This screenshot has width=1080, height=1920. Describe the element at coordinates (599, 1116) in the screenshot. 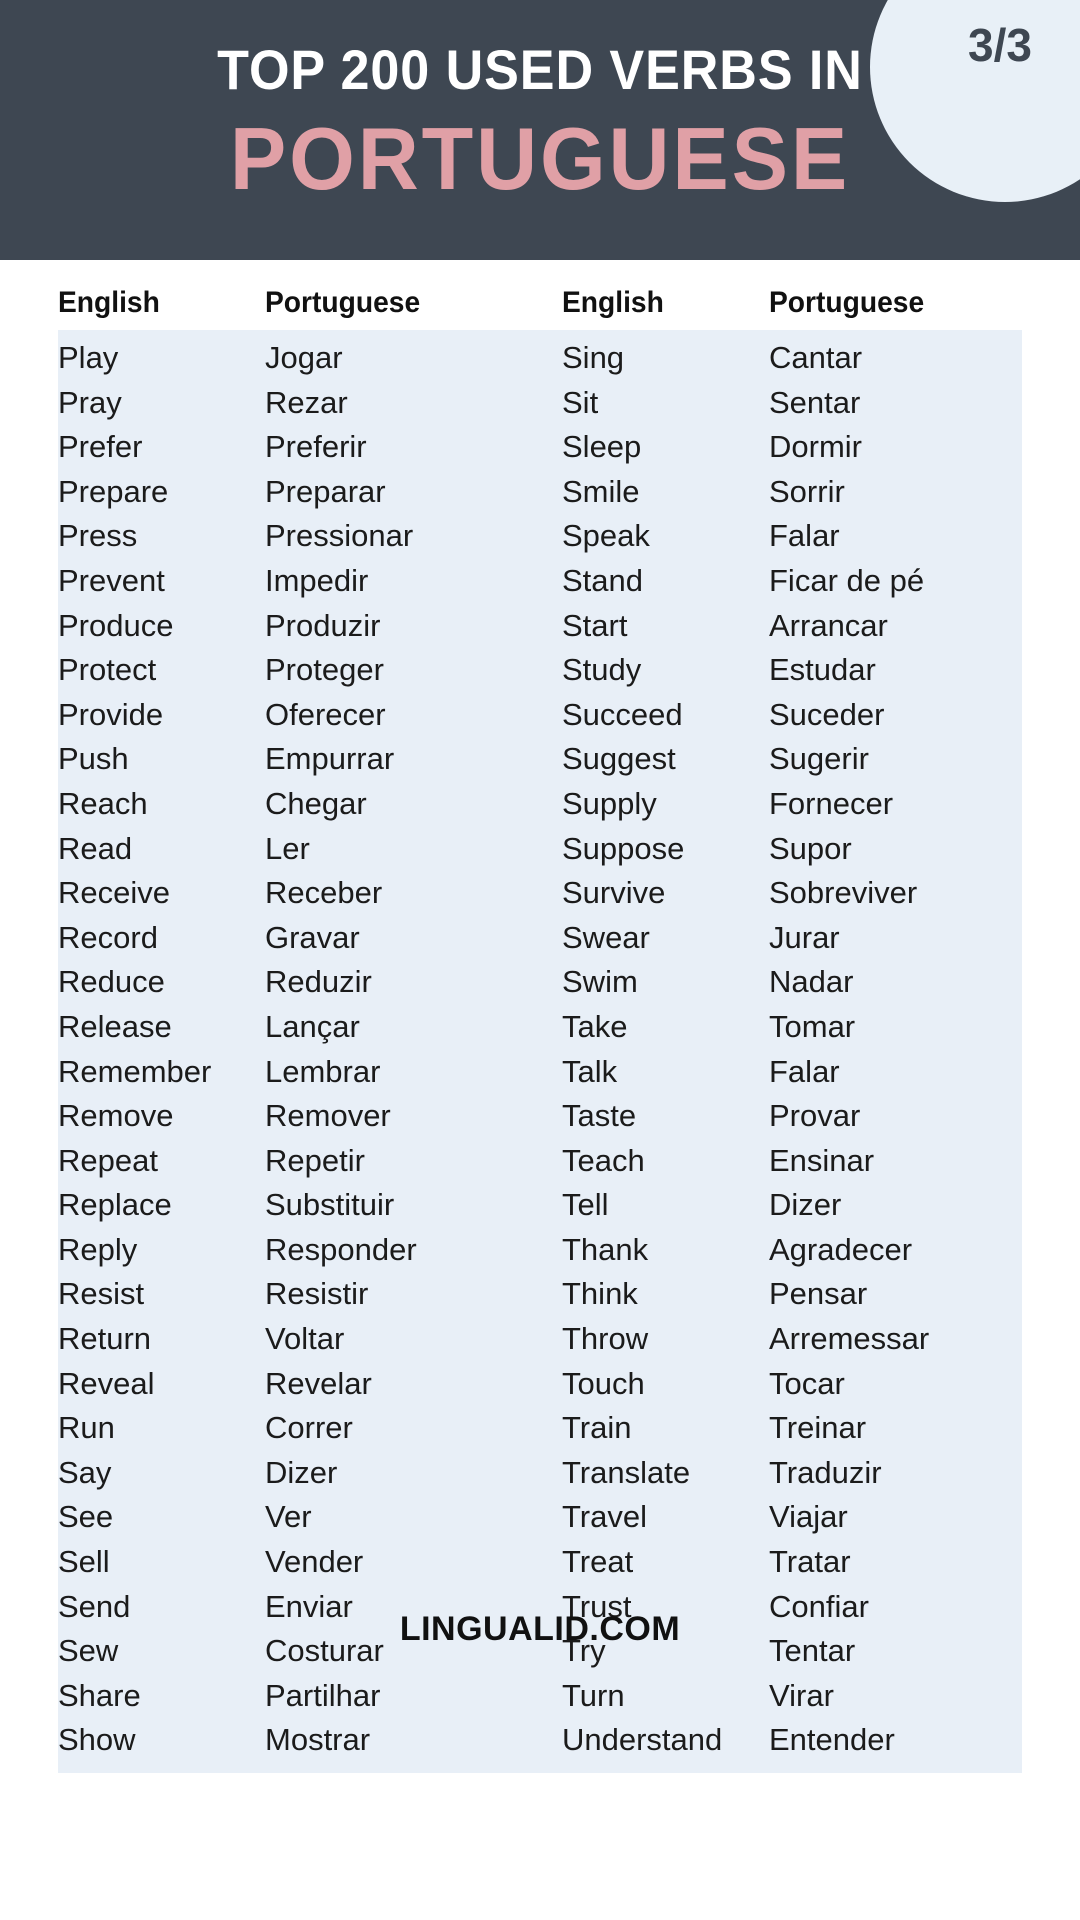

I see `verb-english-right: Taste` at that location.